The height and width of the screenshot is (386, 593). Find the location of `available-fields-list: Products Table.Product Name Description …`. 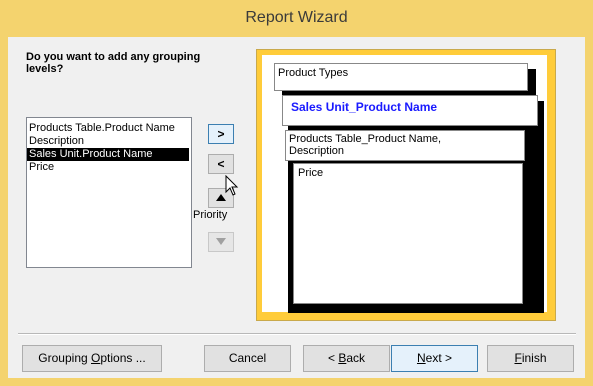

available-fields-list: Products Table.Product Name Description … is located at coordinates (109, 192).